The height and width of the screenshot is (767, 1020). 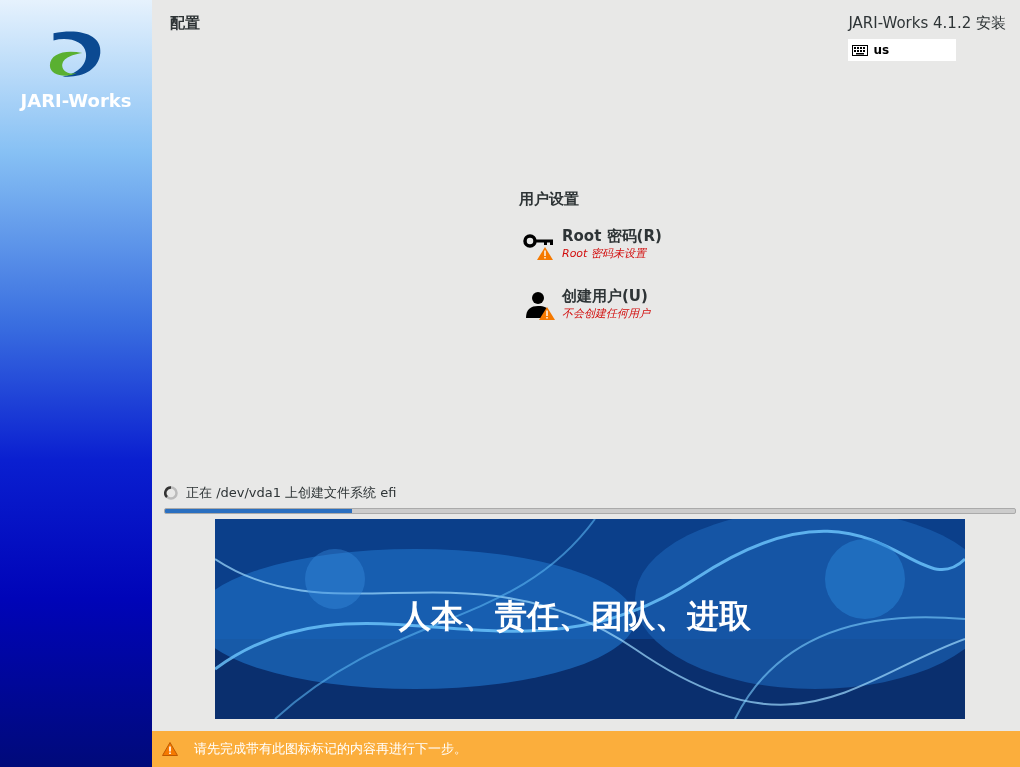 I want to click on settings-spoke: Root 密码(R) Root 密码未设置, so click(x=613, y=246).